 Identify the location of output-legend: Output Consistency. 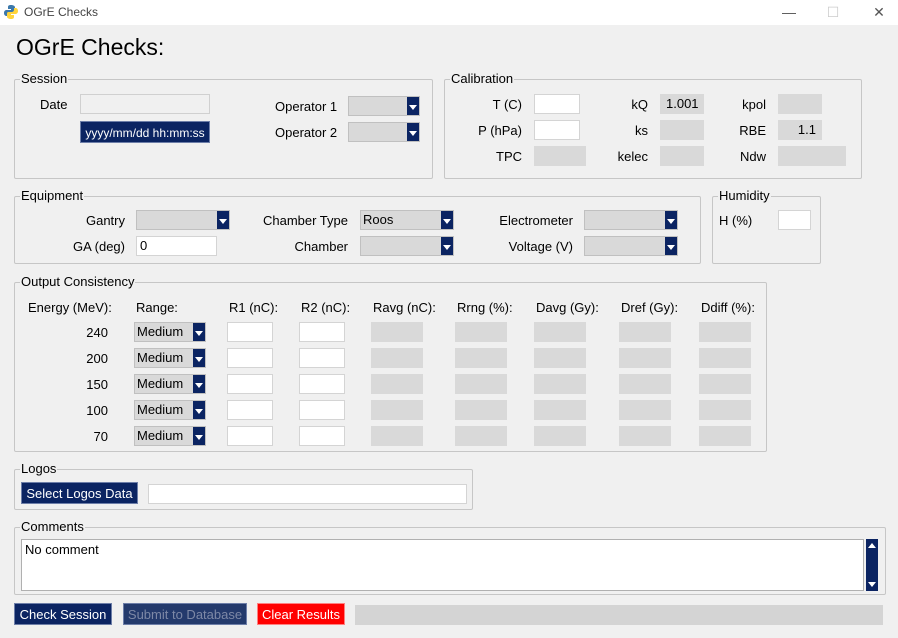
(78, 281).